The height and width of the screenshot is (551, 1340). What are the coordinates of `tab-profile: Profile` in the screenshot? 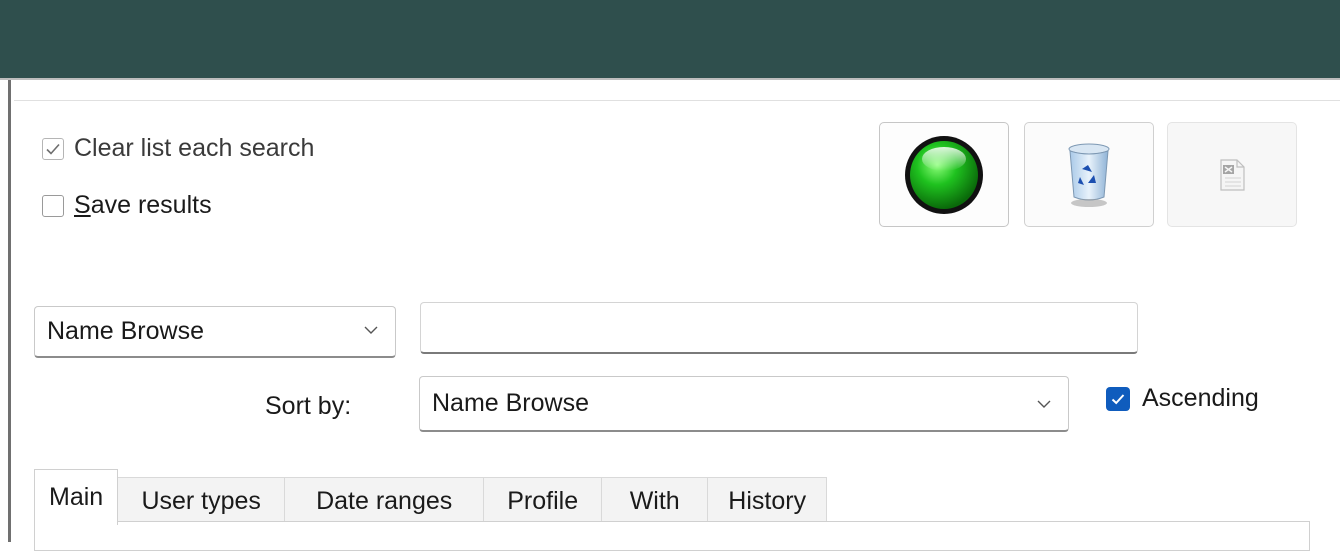 It's located at (543, 501).